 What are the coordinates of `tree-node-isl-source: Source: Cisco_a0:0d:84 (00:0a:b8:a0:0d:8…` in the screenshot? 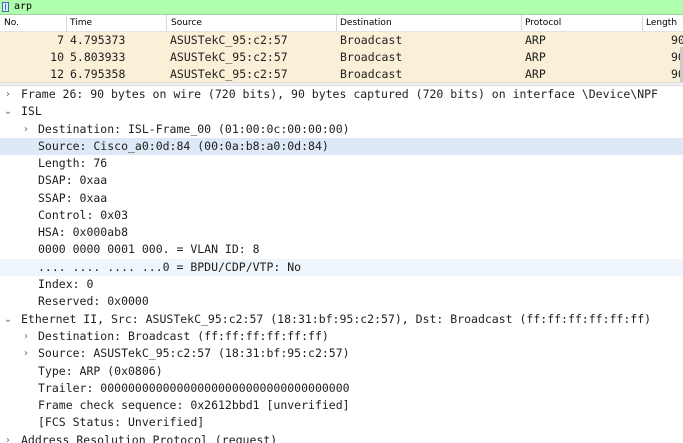 It's located at (341, 146).